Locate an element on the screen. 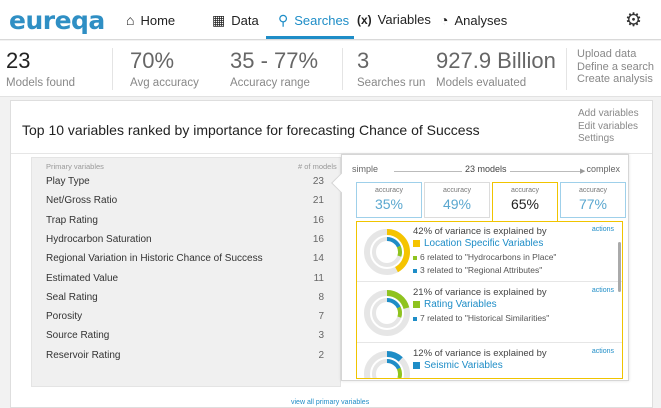 Image resolution: width=661 pixels, height=408 pixels. list-item: Reservoir Rating 2 is located at coordinates (188, 359).